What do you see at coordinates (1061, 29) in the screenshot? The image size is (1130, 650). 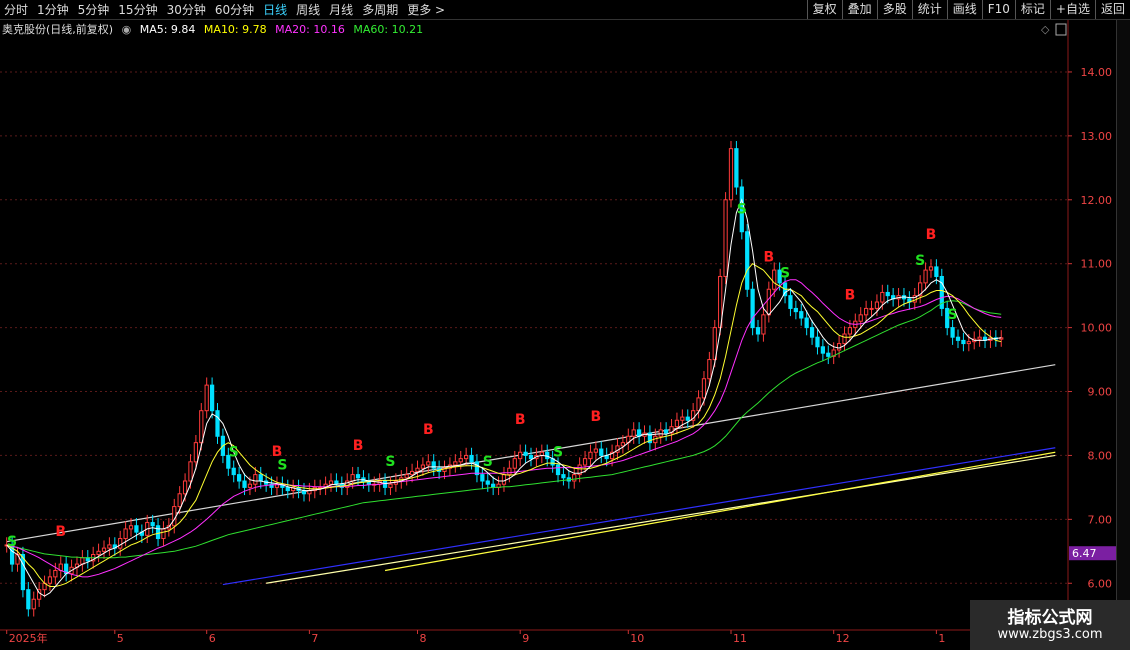 I see `panel-toggle-icon` at bounding box center [1061, 29].